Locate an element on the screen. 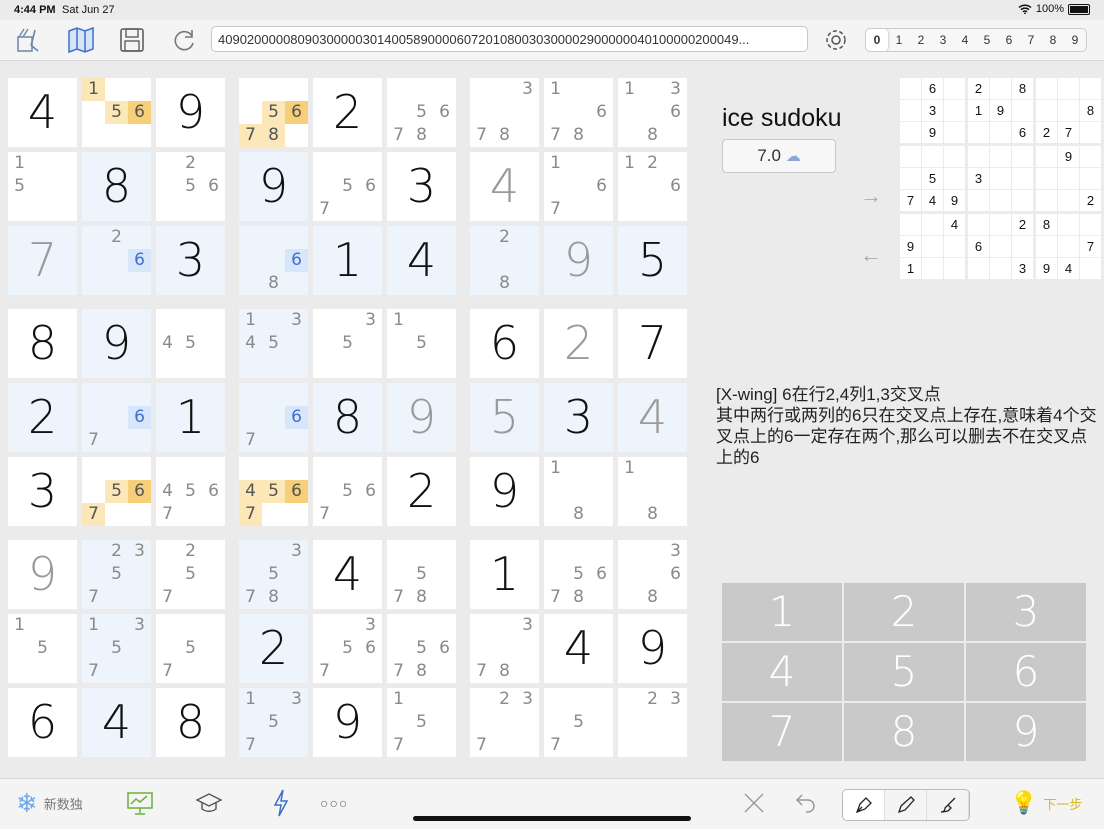 The image size is (1104, 829). brush-icon is located at coordinates (948, 805).